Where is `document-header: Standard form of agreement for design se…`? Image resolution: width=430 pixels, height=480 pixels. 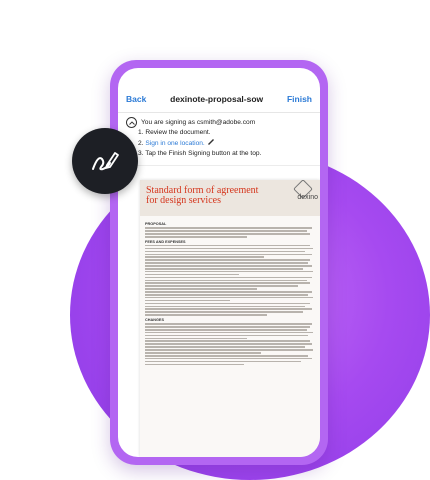
document-header: Standard form of agreement for design se… is located at coordinates (230, 198).